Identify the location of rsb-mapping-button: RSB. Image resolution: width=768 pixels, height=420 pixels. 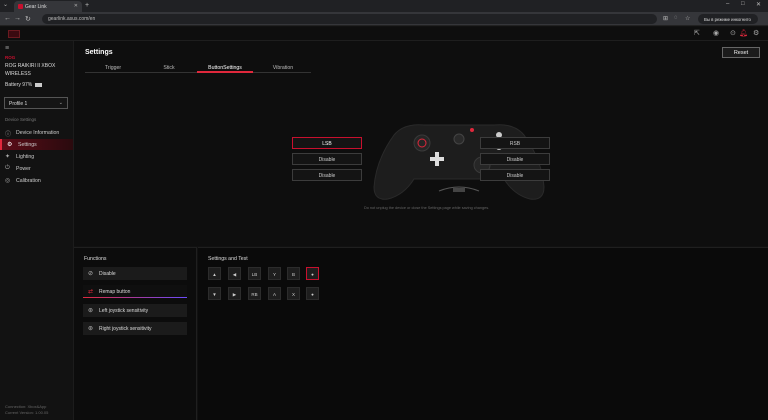
(515, 143).